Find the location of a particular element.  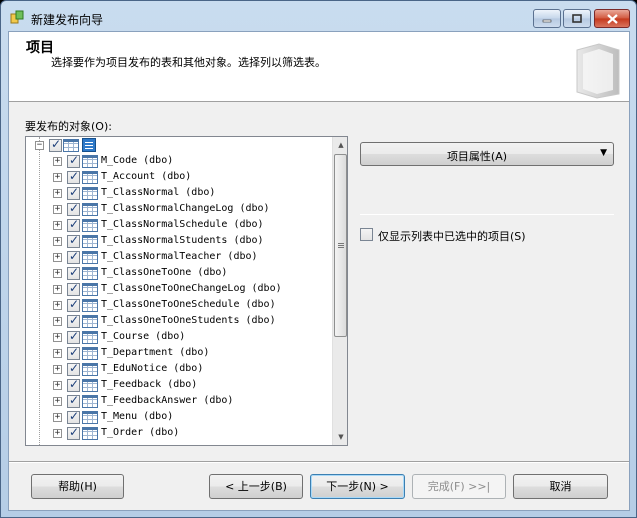

show-checked-only-label: 仅显示列表中已选中的项目(S) is located at coordinates (452, 236).